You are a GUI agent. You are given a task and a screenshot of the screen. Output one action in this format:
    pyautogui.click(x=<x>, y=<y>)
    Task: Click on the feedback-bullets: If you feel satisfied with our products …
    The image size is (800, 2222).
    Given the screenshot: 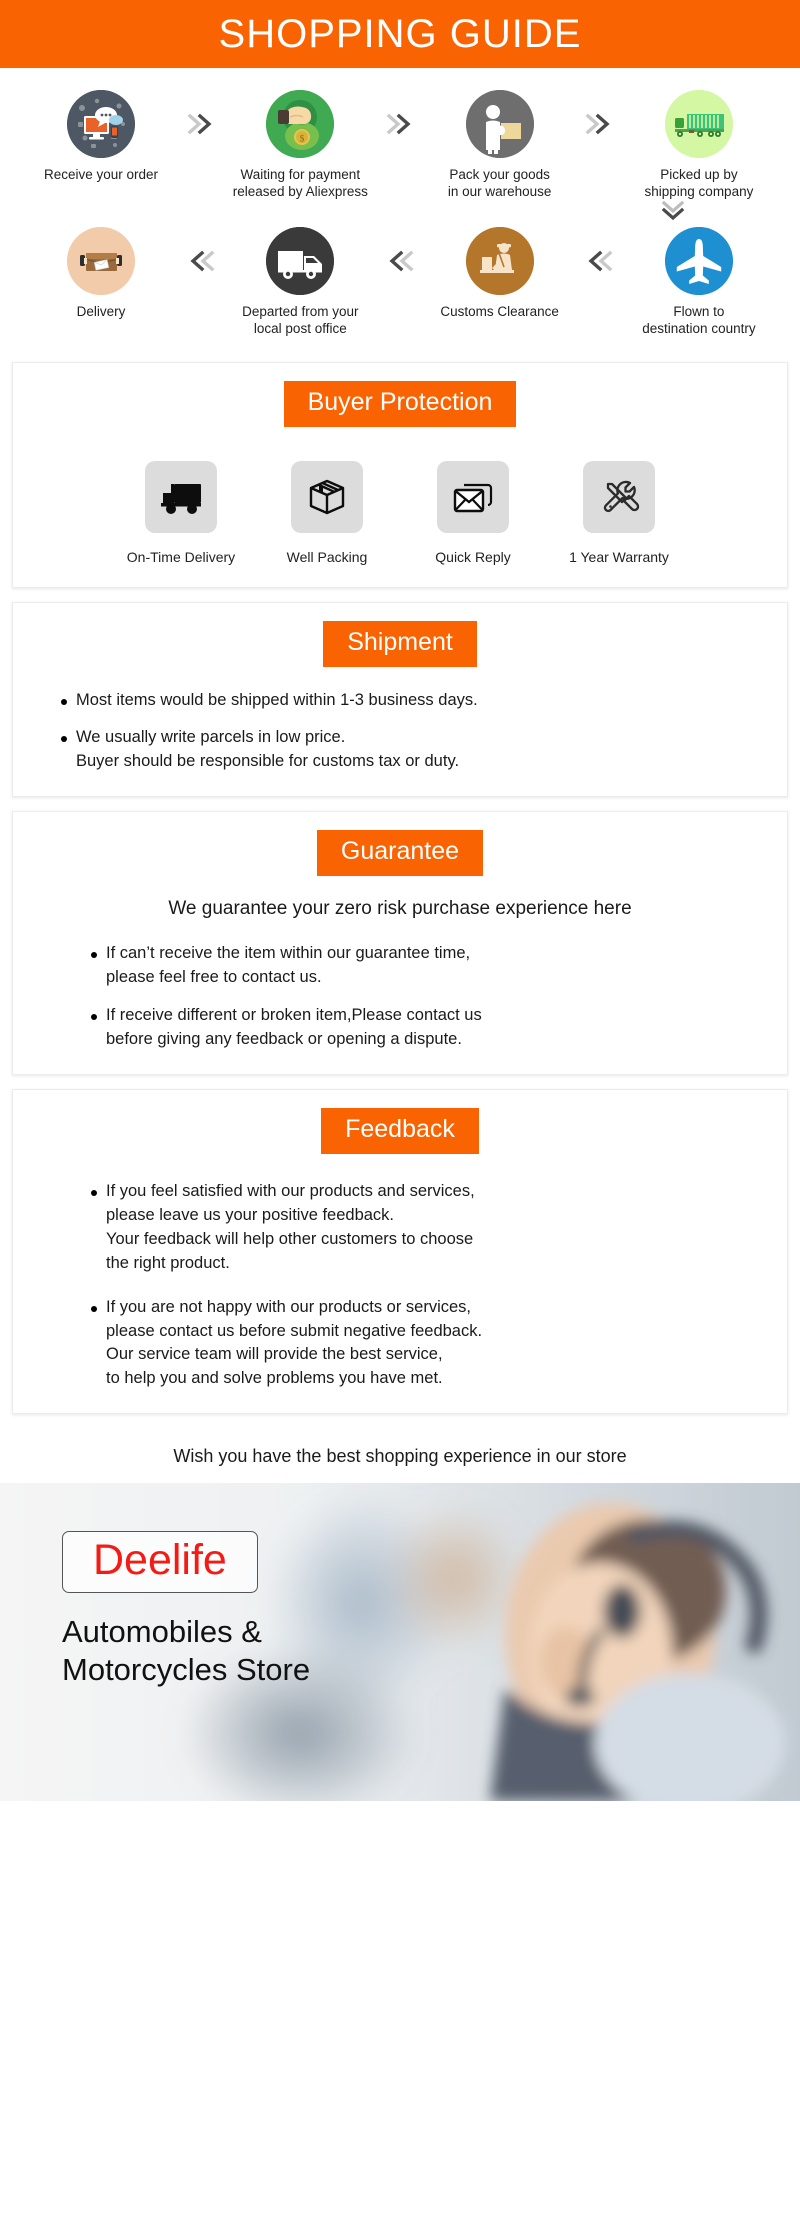 What is the action you would take?
    pyautogui.click(x=400, y=1285)
    